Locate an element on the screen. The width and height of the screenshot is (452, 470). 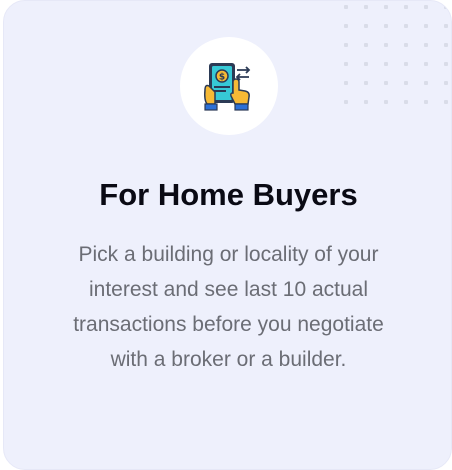
decorative-dot-grid is located at coordinates (397, 56).